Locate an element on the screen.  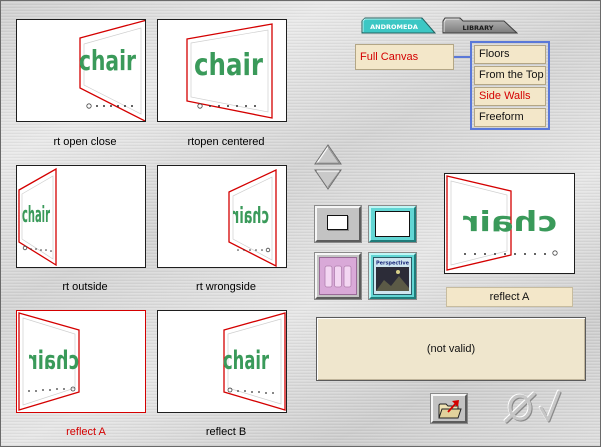
preset-reflect-a: chair is located at coordinates (81, 361).